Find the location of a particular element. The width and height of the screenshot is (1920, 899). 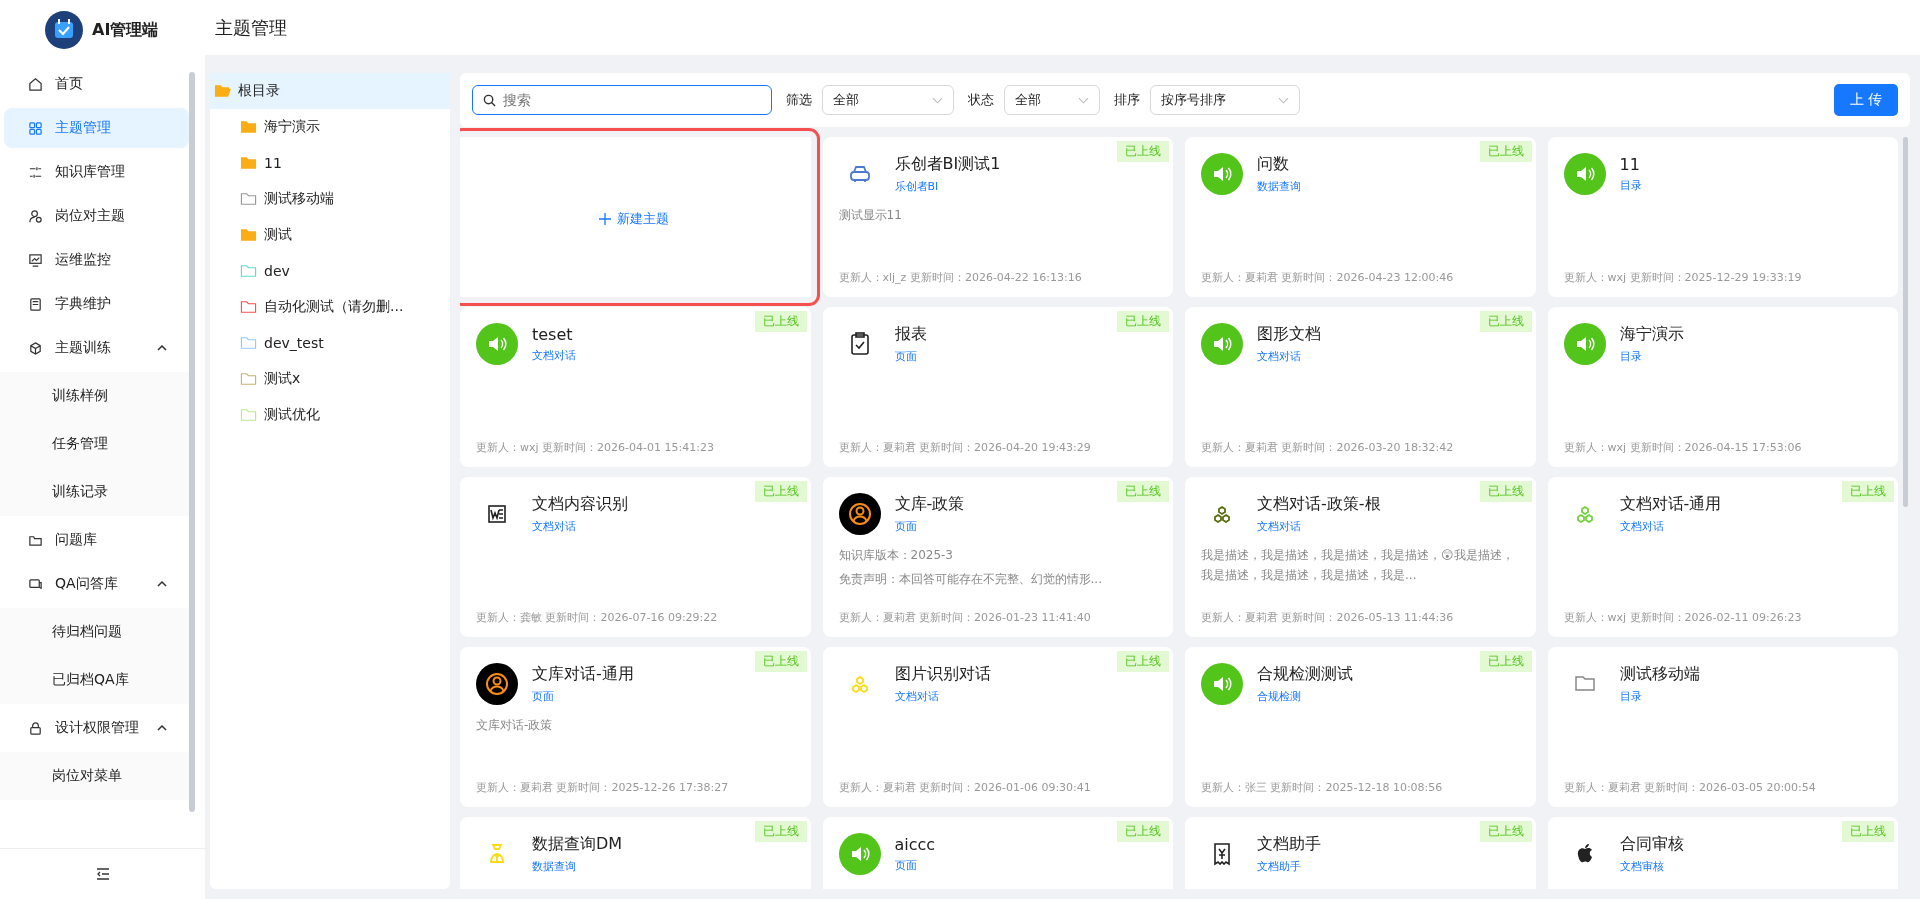

card-title: 合同审核 is located at coordinates (1651, 844).